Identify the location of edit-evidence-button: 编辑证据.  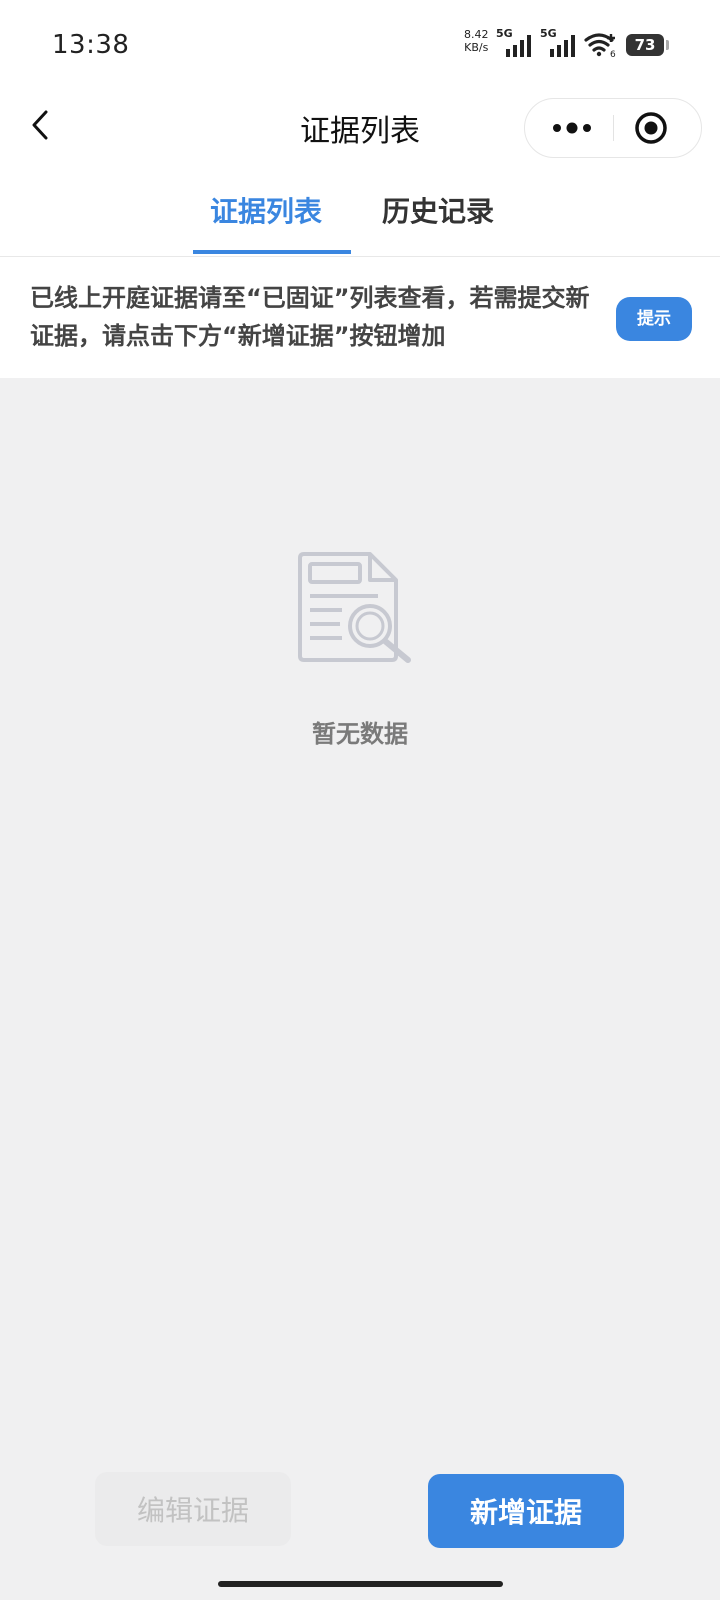
(193, 1509).